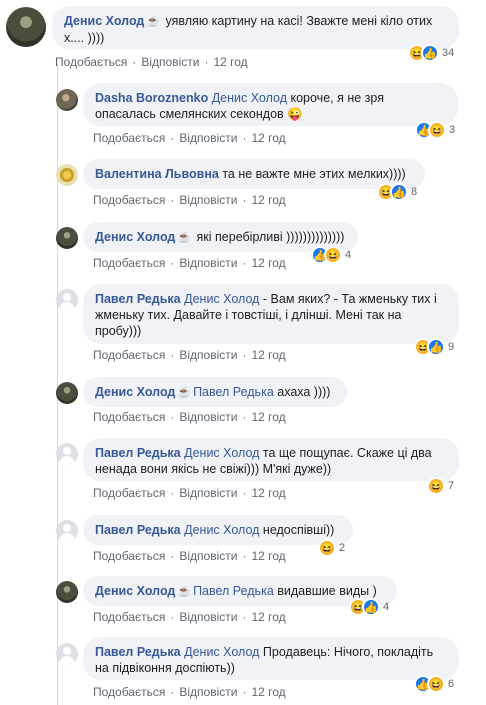  What do you see at coordinates (302, 392) in the screenshot?
I see `comment-text: ахаха ))))` at bounding box center [302, 392].